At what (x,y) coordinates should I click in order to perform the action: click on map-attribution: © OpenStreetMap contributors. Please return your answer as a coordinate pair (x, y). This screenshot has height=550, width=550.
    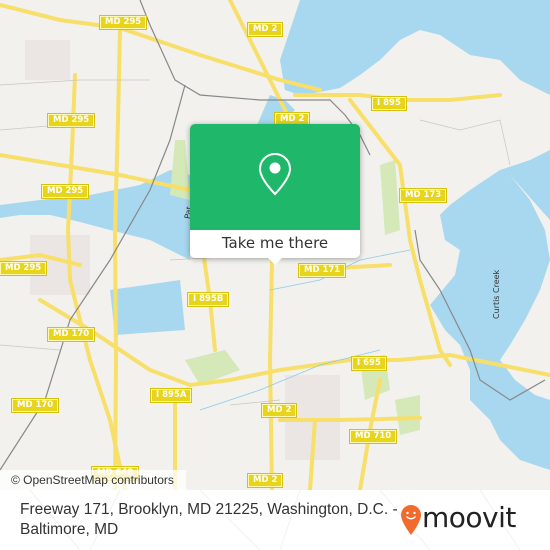
    Looking at the image, I should click on (93, 480).